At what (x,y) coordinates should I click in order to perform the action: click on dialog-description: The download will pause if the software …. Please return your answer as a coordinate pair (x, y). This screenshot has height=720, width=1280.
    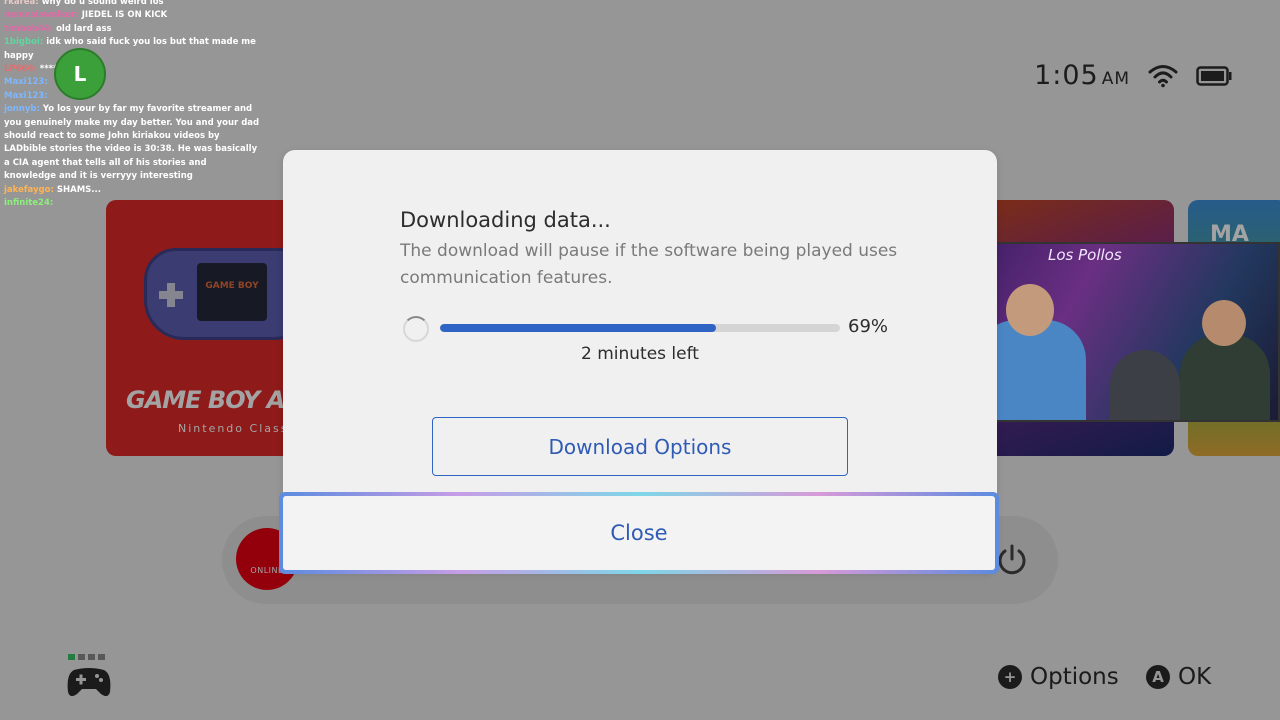
    Looking at the image, I should click on (649, 264).